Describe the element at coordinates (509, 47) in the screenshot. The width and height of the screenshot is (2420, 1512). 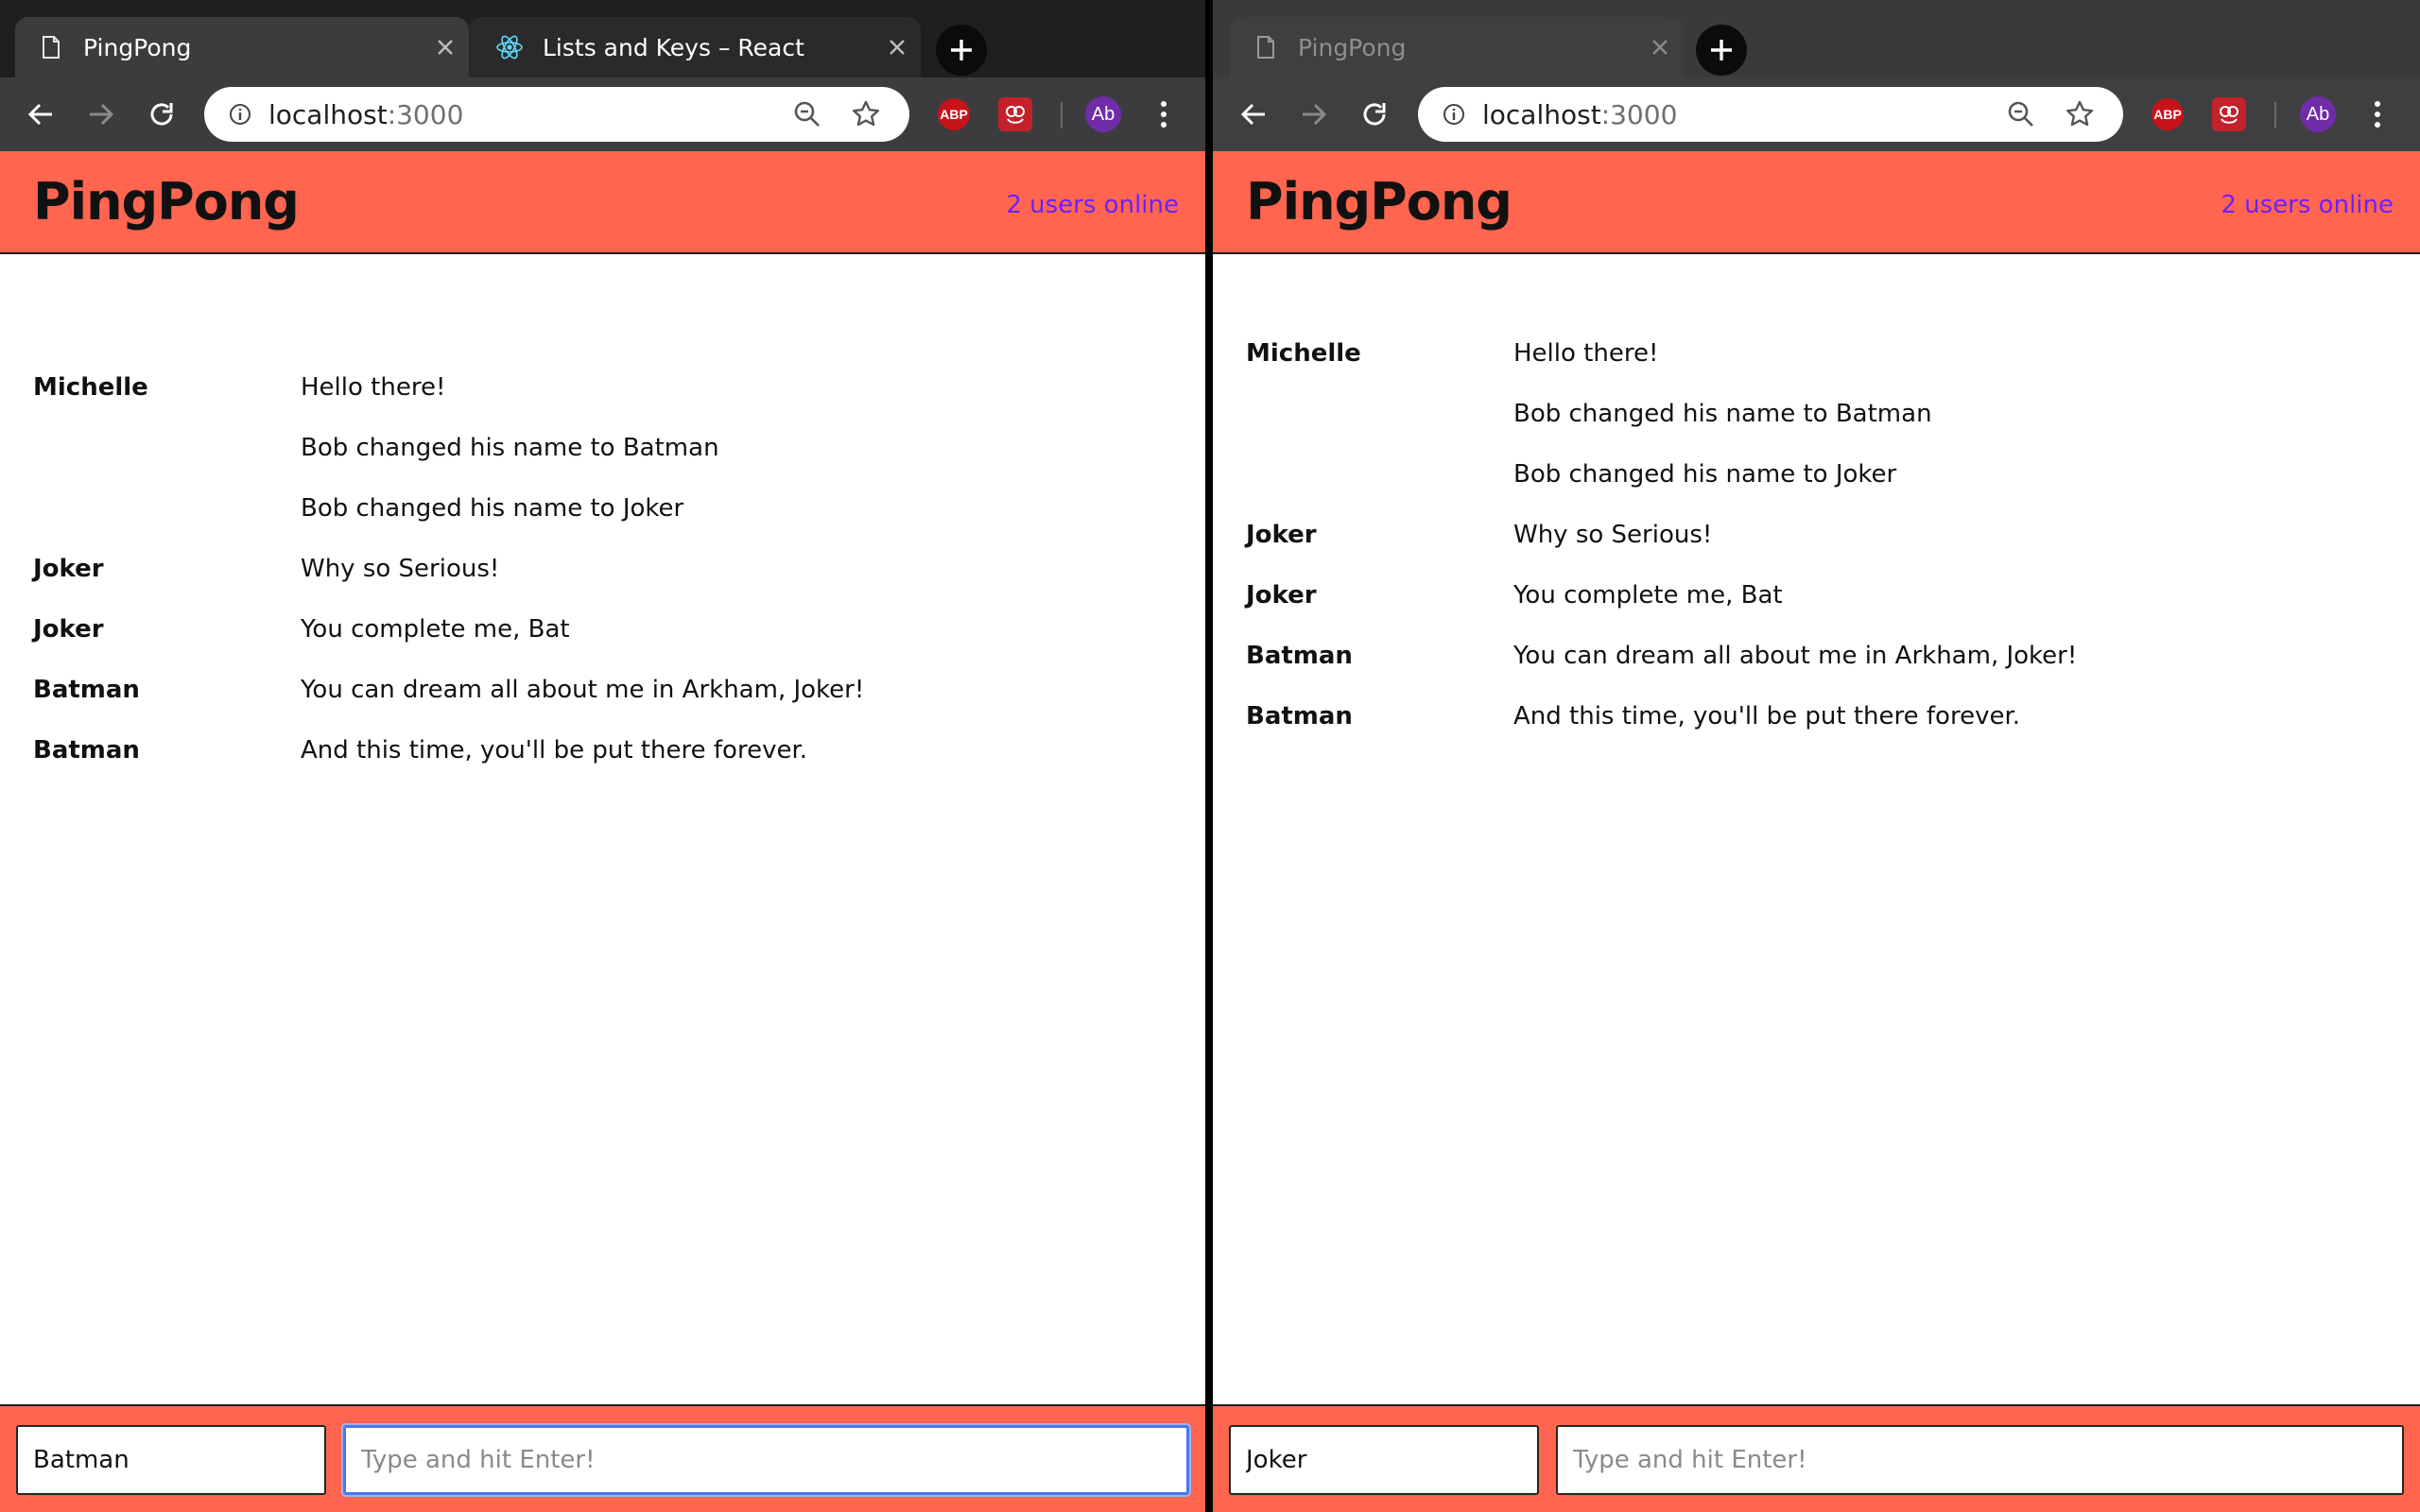
I see `react-icon` at that location.